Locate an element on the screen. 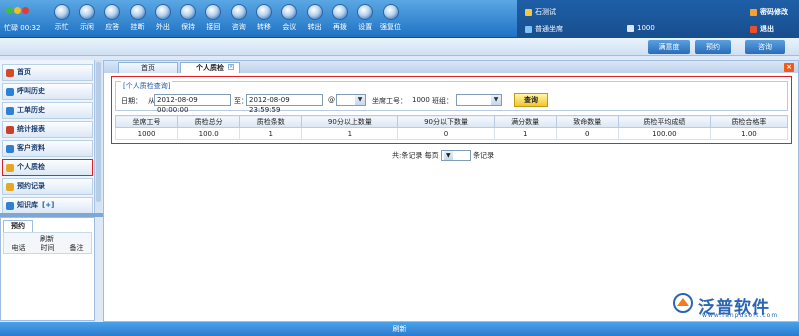  user-role: 普通坐席 is located at coordinates (549, 29).